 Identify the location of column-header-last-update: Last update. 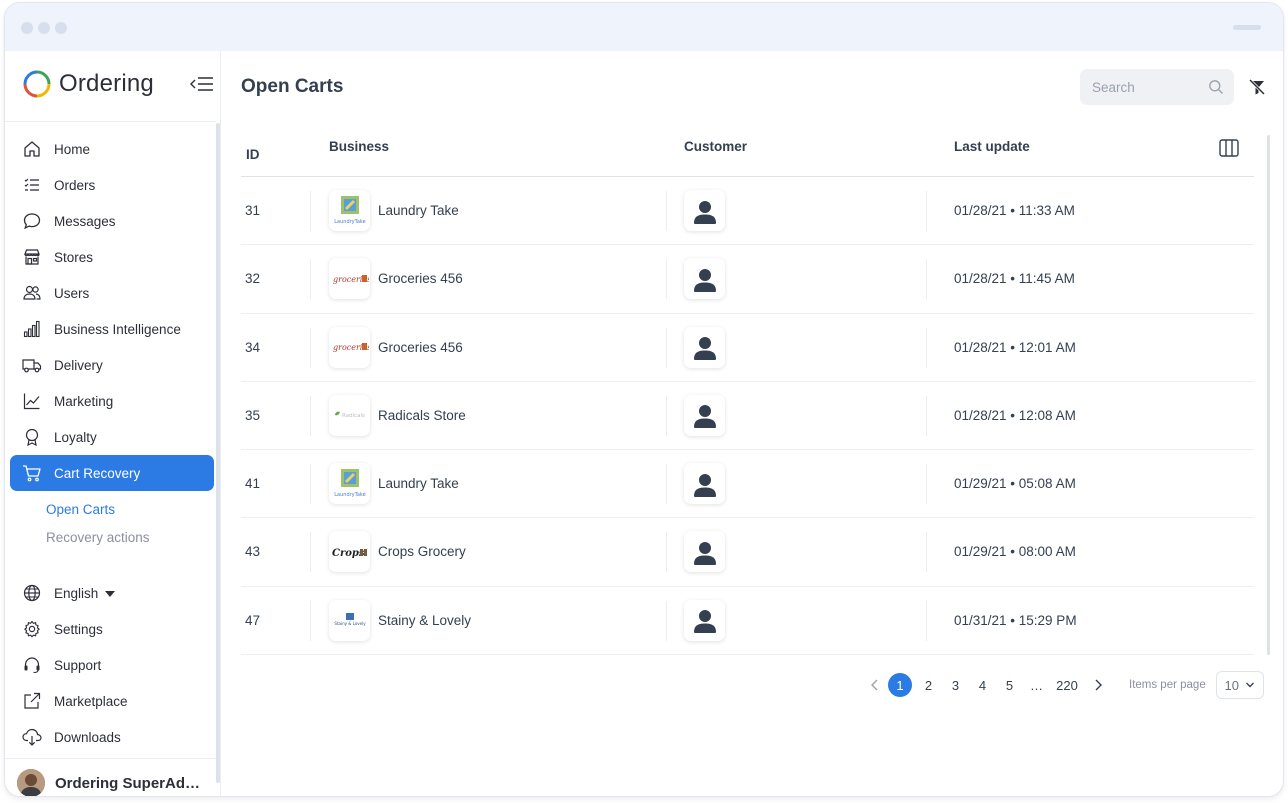
(992, 146).